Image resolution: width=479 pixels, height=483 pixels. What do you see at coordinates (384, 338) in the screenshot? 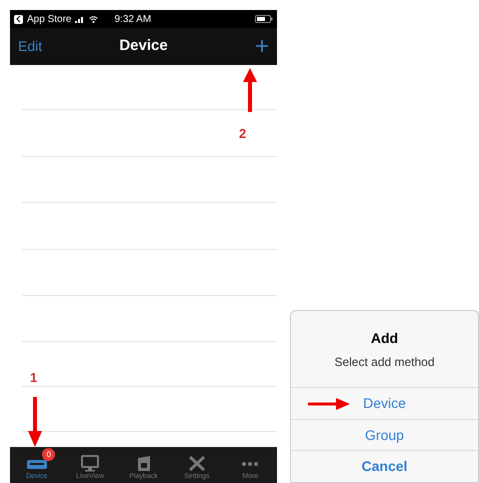
I see `sheet-title: Add` at bounding box center [384, 338].